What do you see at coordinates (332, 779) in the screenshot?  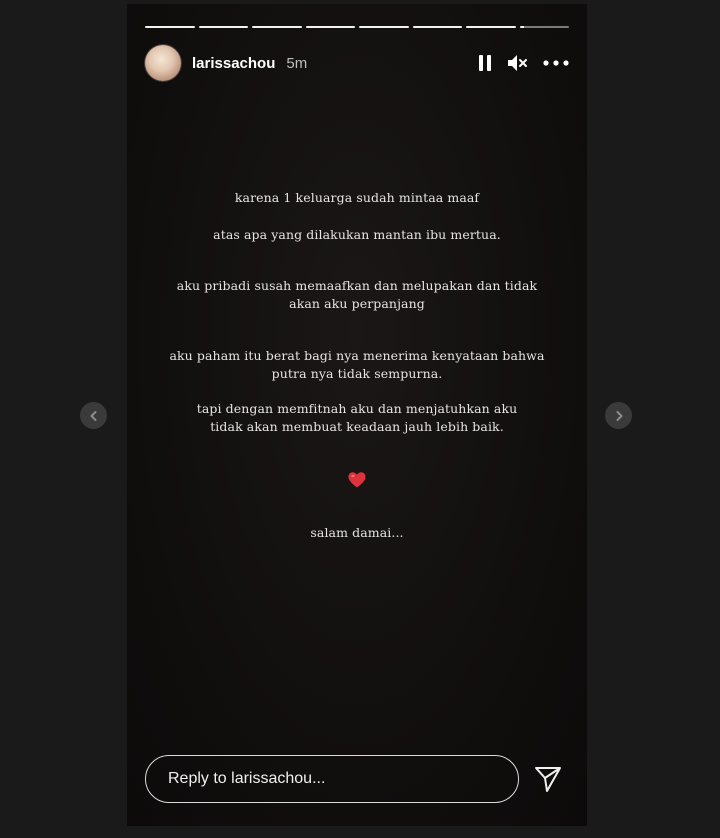 I see `reply-input` at bounding box center [332, 779].